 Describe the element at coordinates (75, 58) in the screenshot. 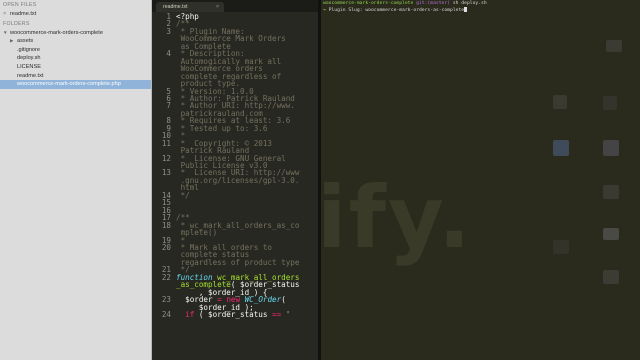

I see `file-deploy-sh: deploy.sh` at that location.